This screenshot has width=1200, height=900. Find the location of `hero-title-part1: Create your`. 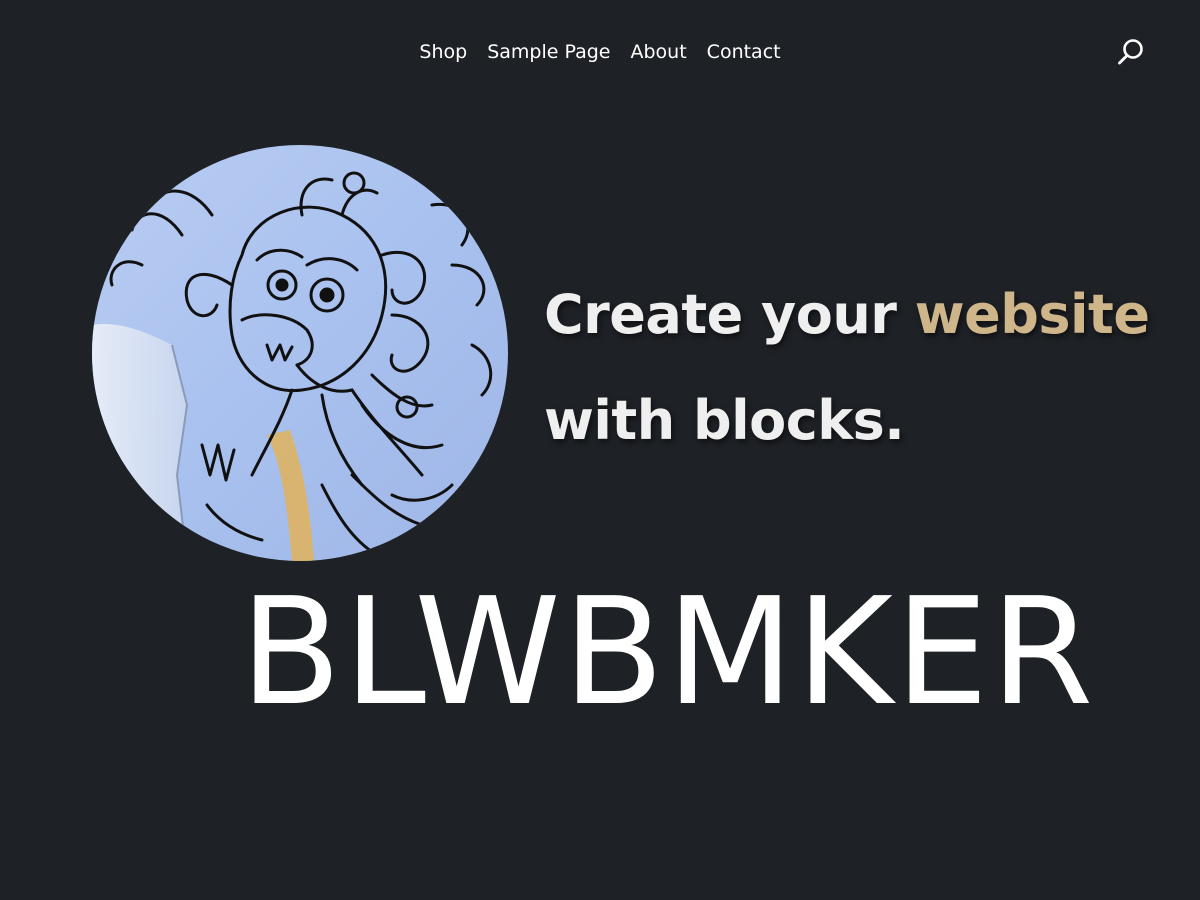

hero-title-part1: Create your is located at coordinates (729, 314).